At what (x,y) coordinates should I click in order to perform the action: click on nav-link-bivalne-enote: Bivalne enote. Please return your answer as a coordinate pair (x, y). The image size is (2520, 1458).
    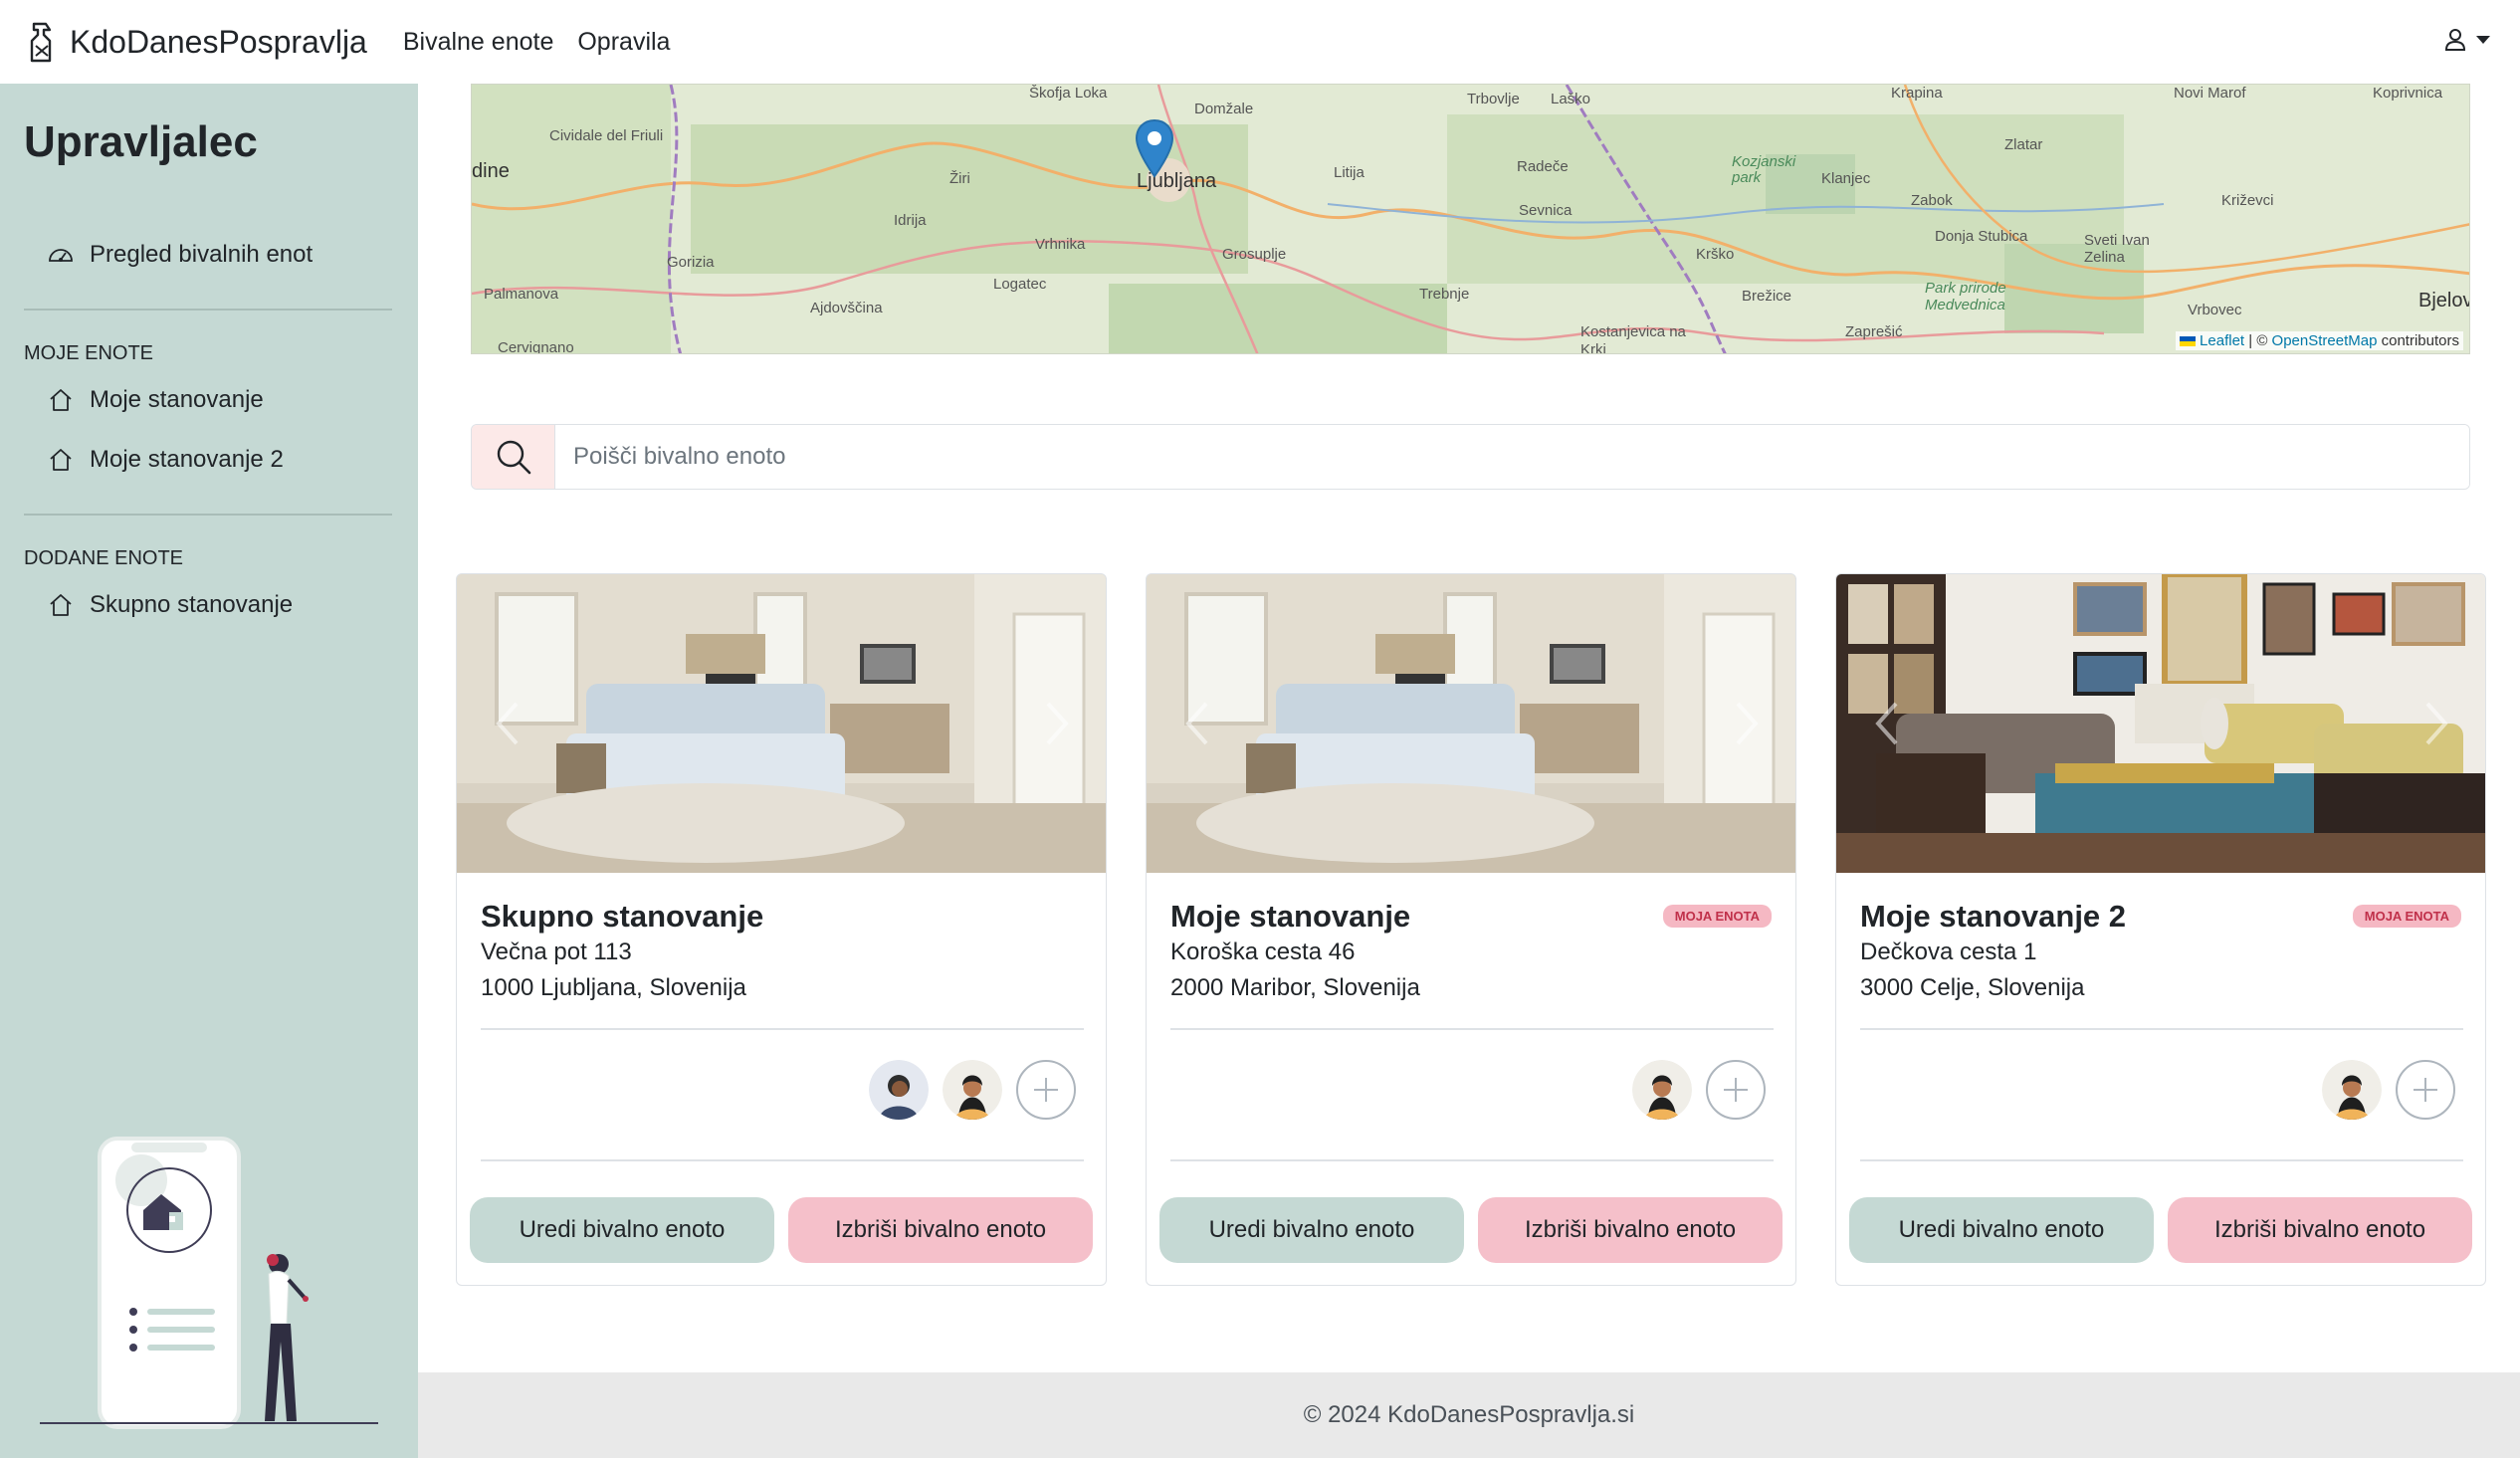
    Looking at the image, I should click on (478, 42).